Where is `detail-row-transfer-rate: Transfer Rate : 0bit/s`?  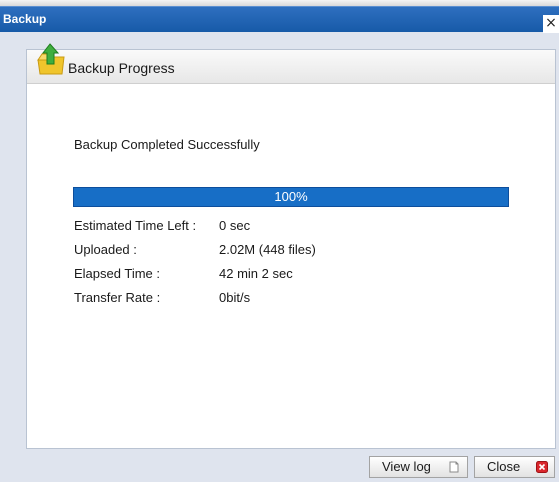
detail-row-transfer-rate: Transfer Rate : 0bit/s is located at coordinates (224, 299).